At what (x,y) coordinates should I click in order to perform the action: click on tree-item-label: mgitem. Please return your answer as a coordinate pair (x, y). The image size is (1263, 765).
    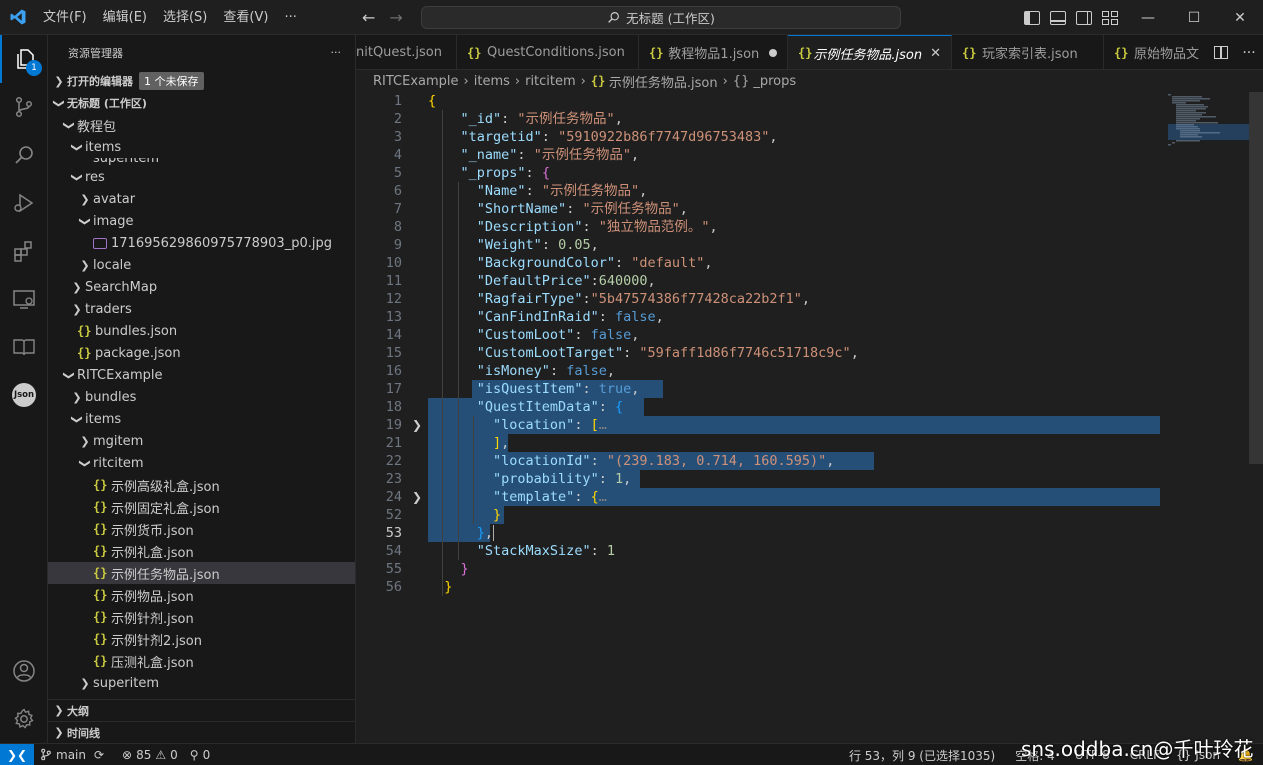
    Looking at the image, I should click on (118, 441).